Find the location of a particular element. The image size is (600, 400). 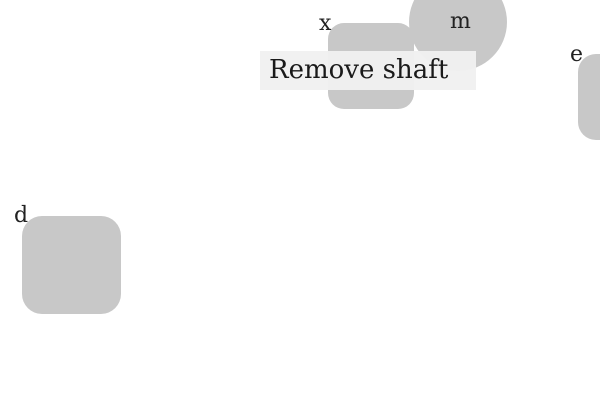

key-label-e: e is located at coordinates (577, 54).